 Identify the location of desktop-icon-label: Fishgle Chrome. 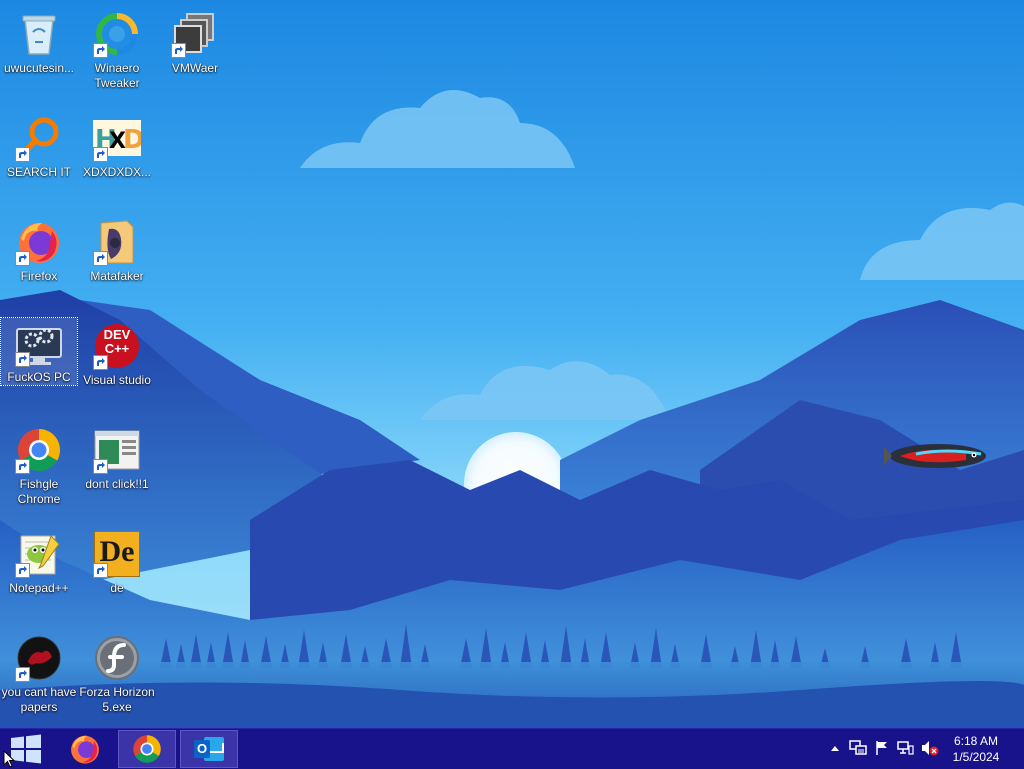
(39, 491).